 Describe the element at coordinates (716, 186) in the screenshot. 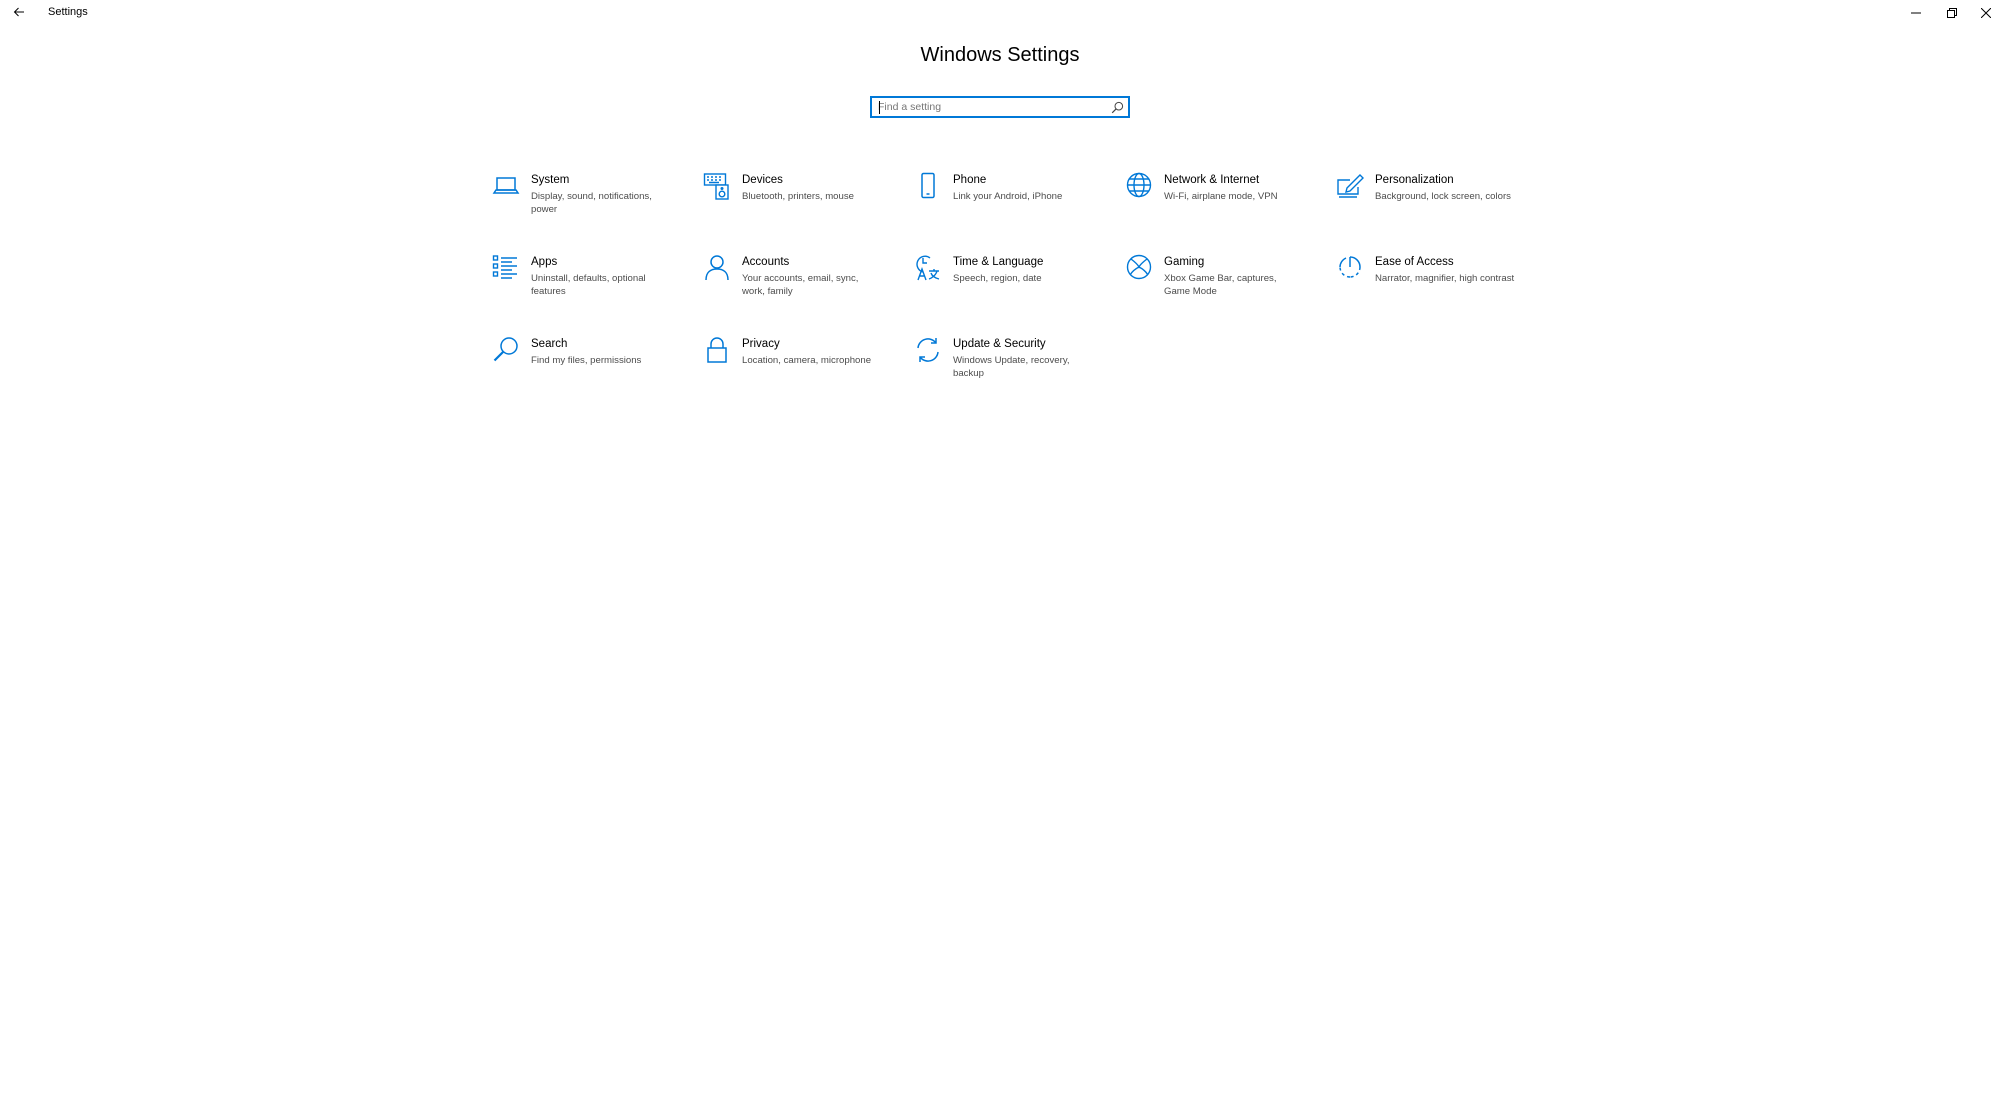

I see `keyboard-speaker-icon` at that location.